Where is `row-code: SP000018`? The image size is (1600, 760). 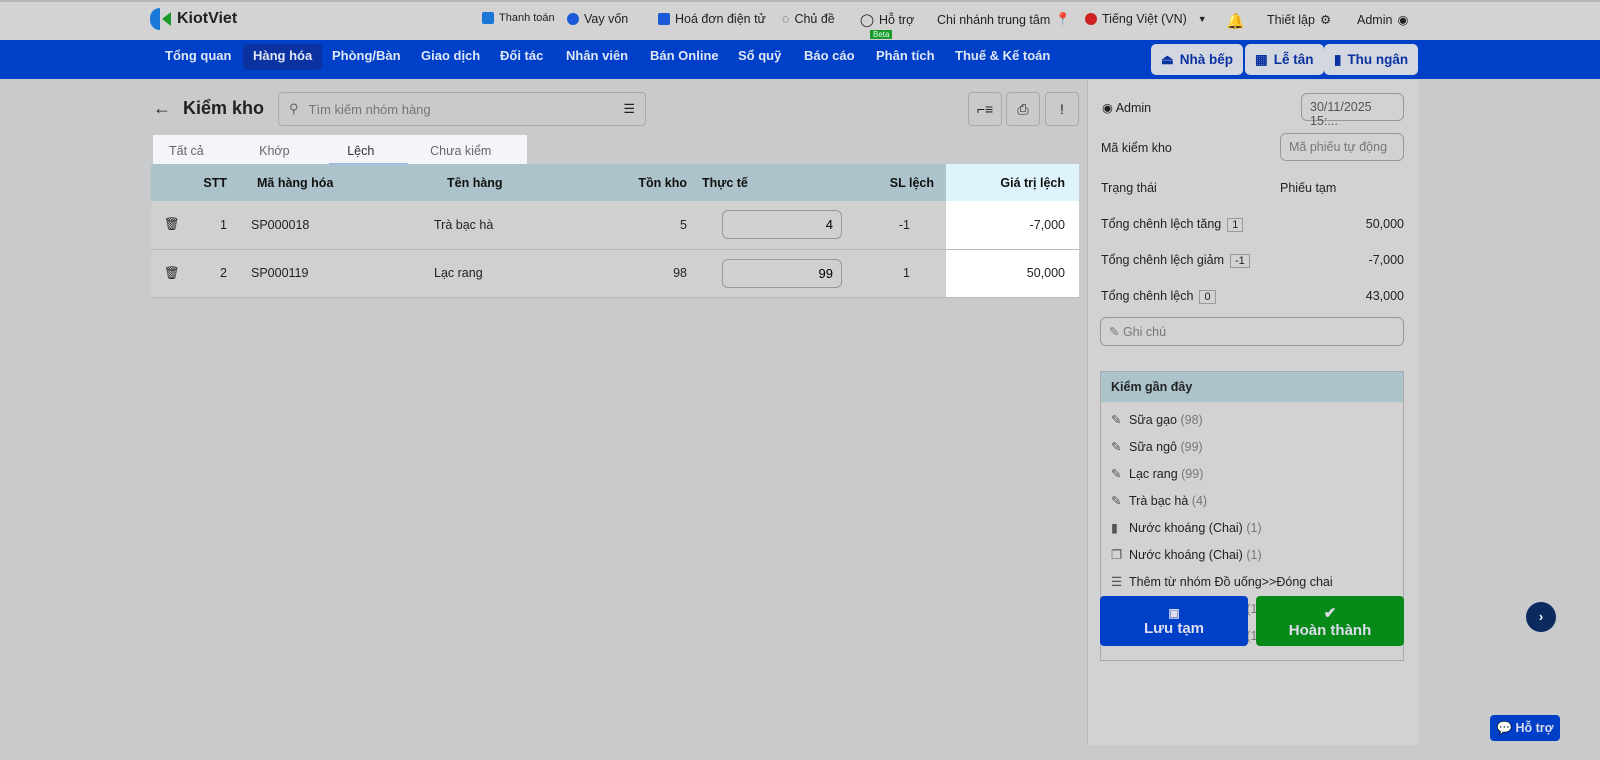 row-code: SP000018 is located at coordinates (322, 225).